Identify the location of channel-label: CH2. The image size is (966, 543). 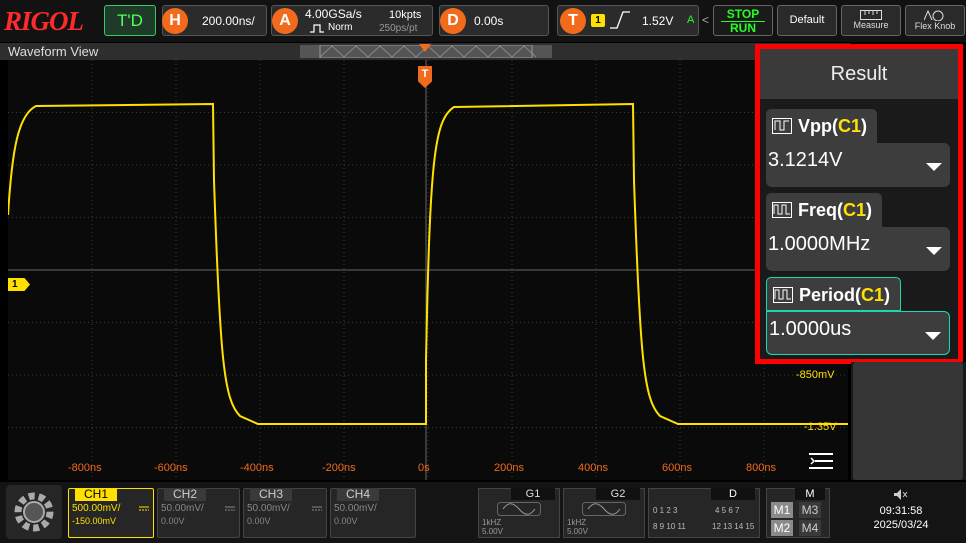
(185, 494).